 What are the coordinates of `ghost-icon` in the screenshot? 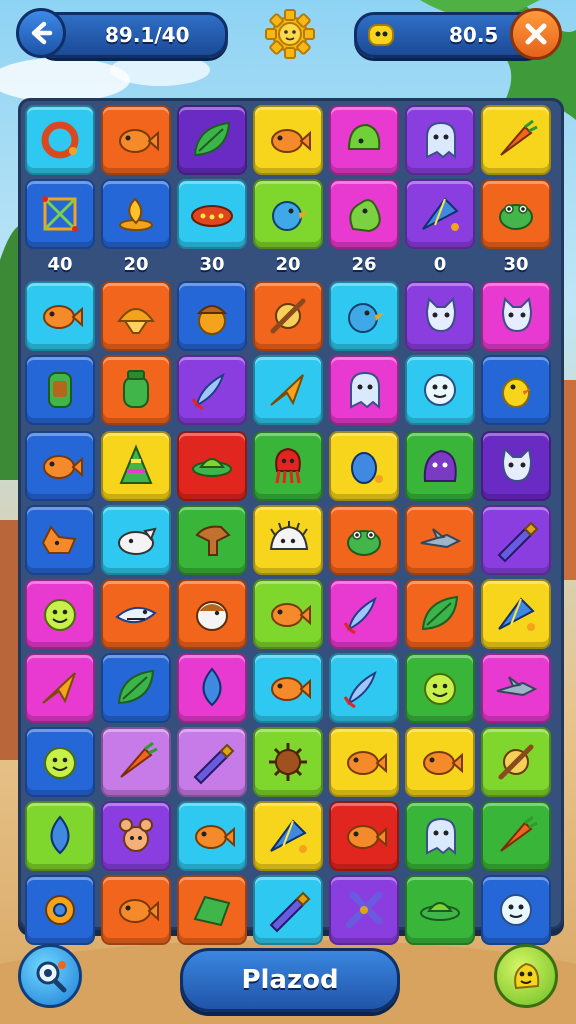 It's located at (441, 836).